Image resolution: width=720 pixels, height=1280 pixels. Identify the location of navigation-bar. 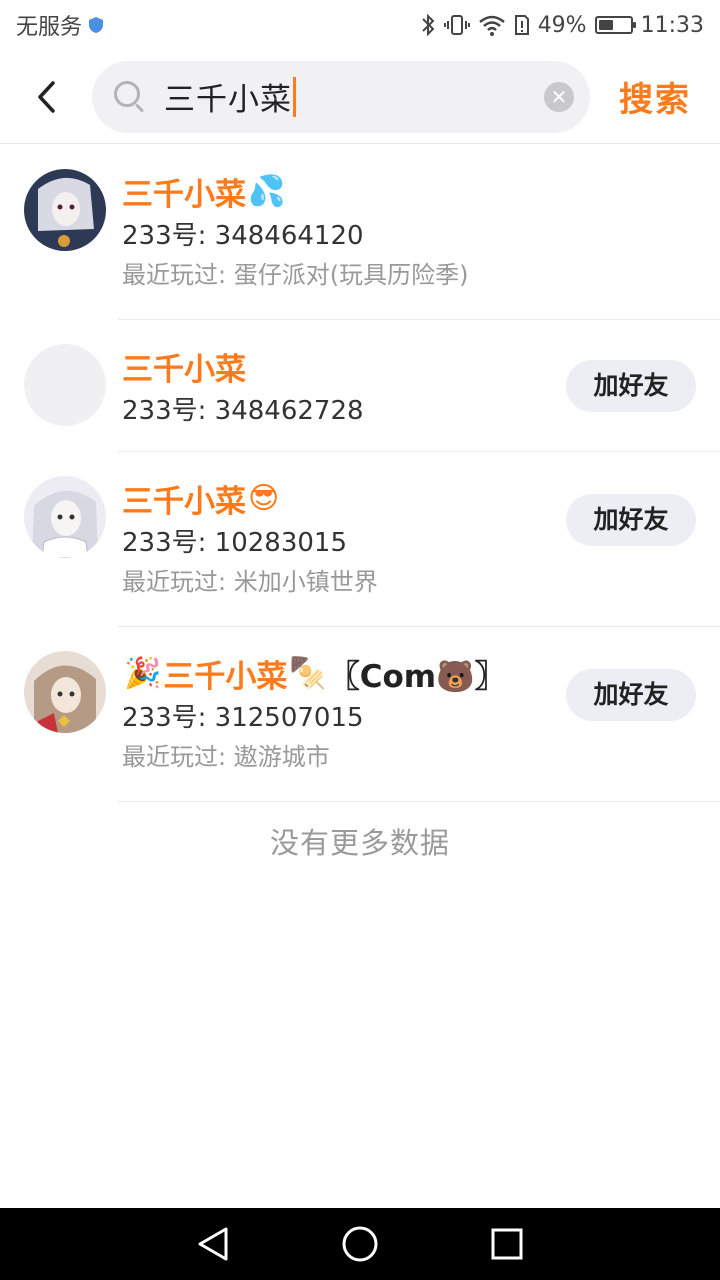
(360, 1244).